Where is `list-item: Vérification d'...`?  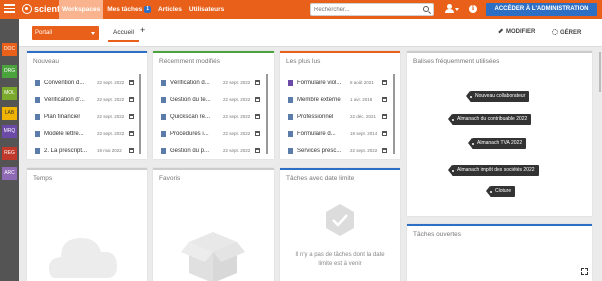 list-item: Vérification d'... is located at coordinates (65, 99).